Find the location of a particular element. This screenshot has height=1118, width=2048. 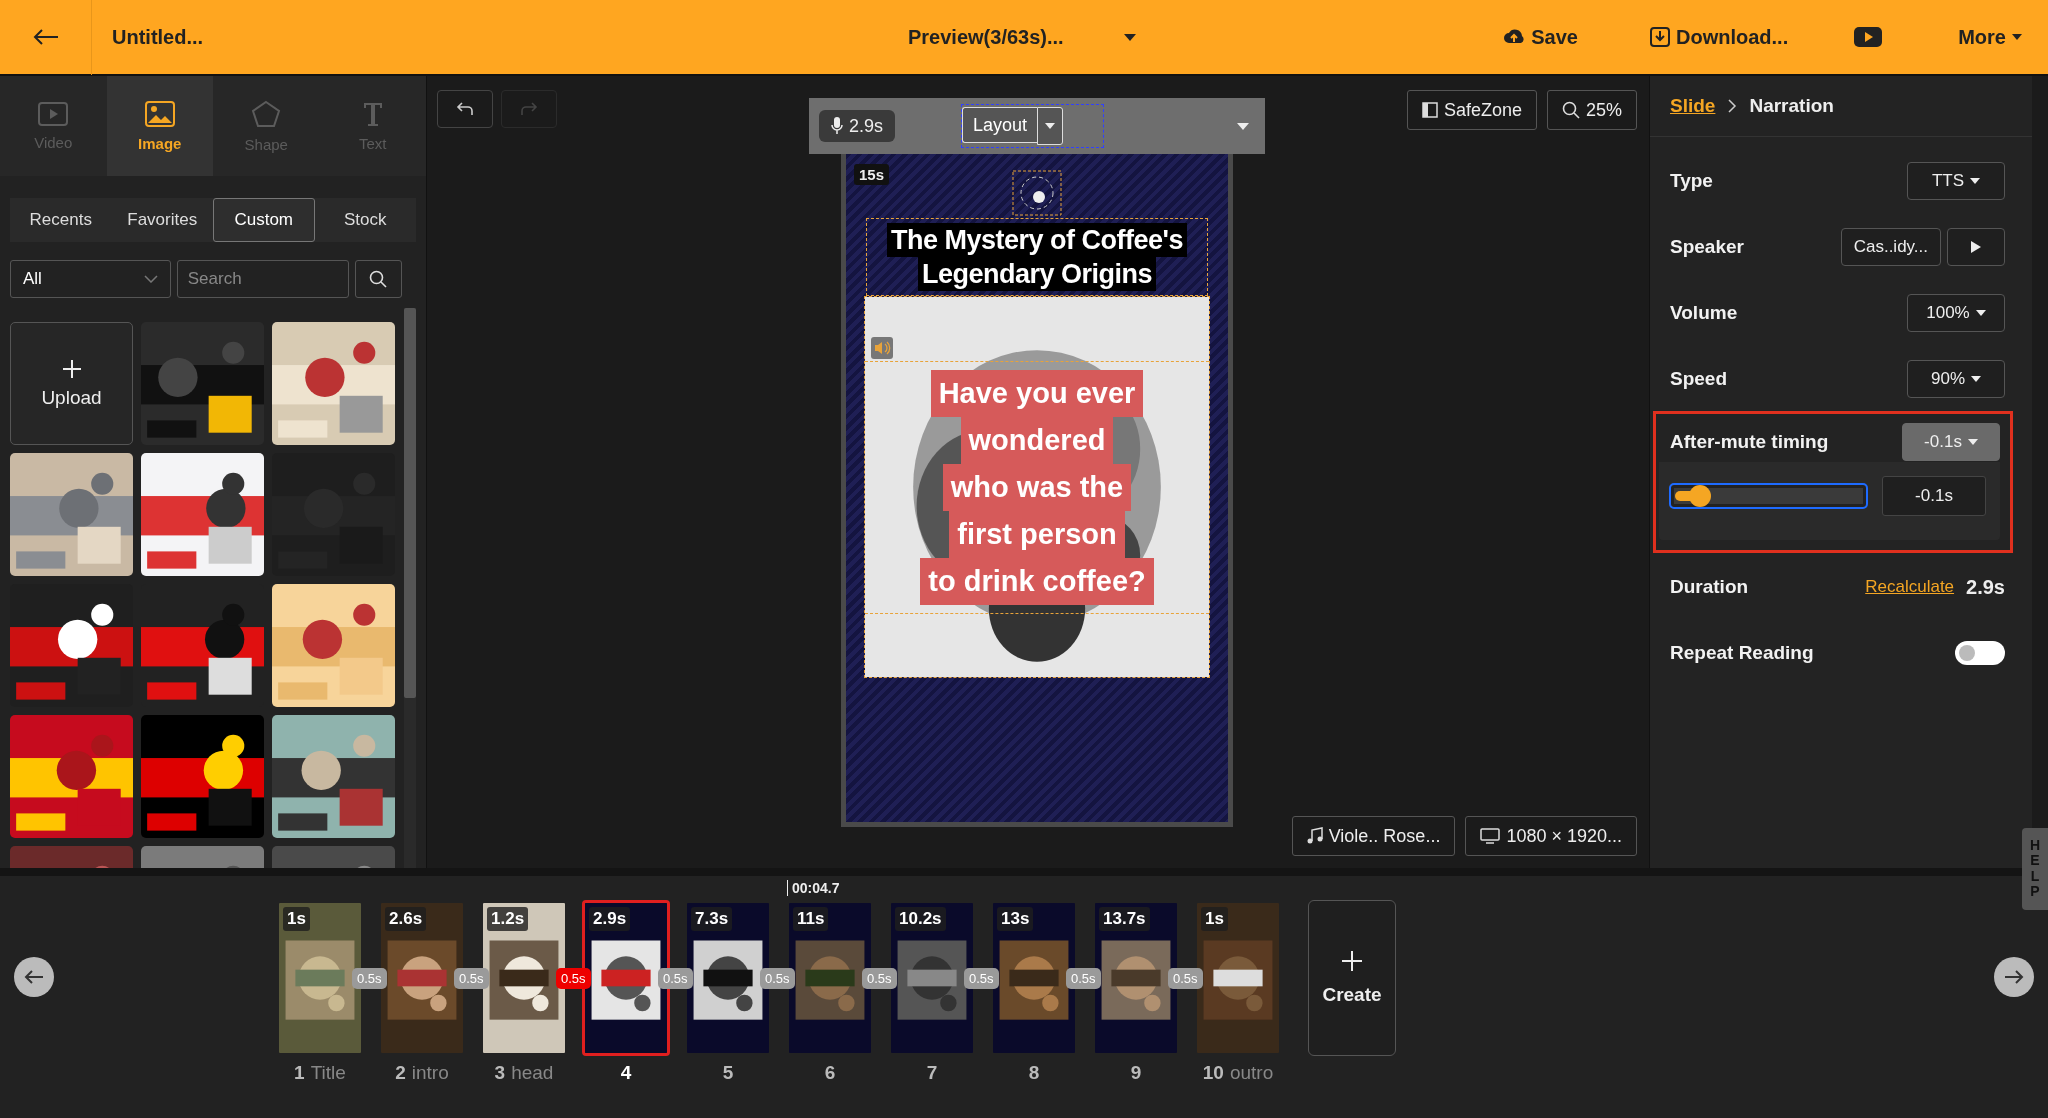

upload-button: Upload is located at coordinates (71, 383).